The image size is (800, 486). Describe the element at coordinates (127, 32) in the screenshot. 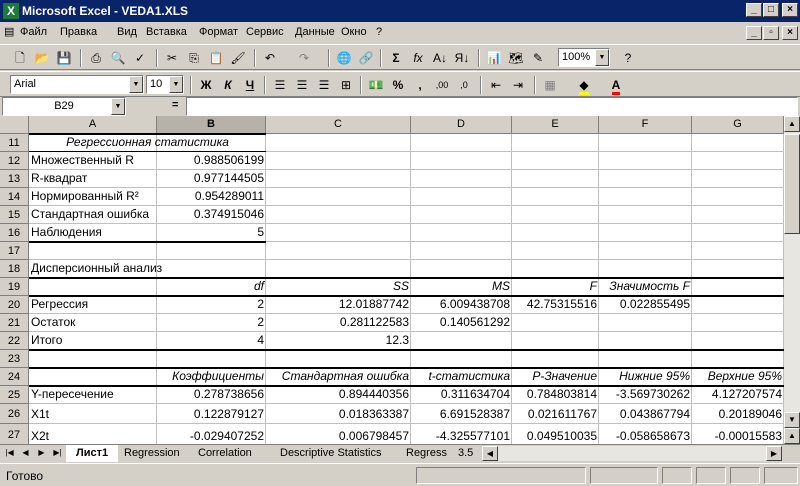

I see `menu-view: Вид` at that location.